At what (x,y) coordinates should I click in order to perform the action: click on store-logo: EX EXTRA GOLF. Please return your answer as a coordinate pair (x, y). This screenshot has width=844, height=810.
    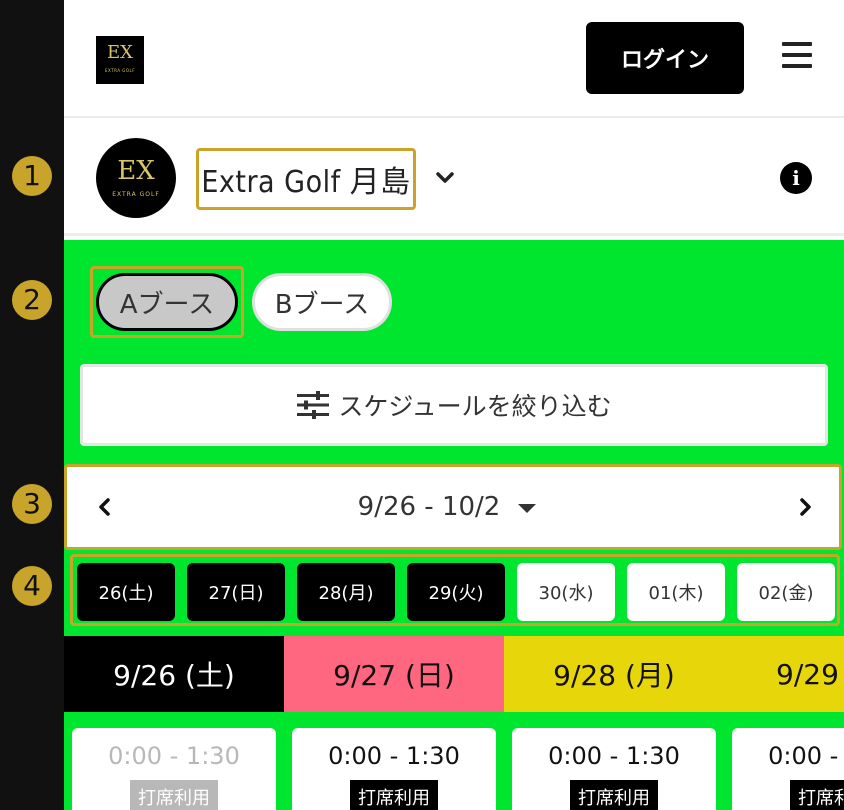
    Looking at the image, I should click on (136, 178).